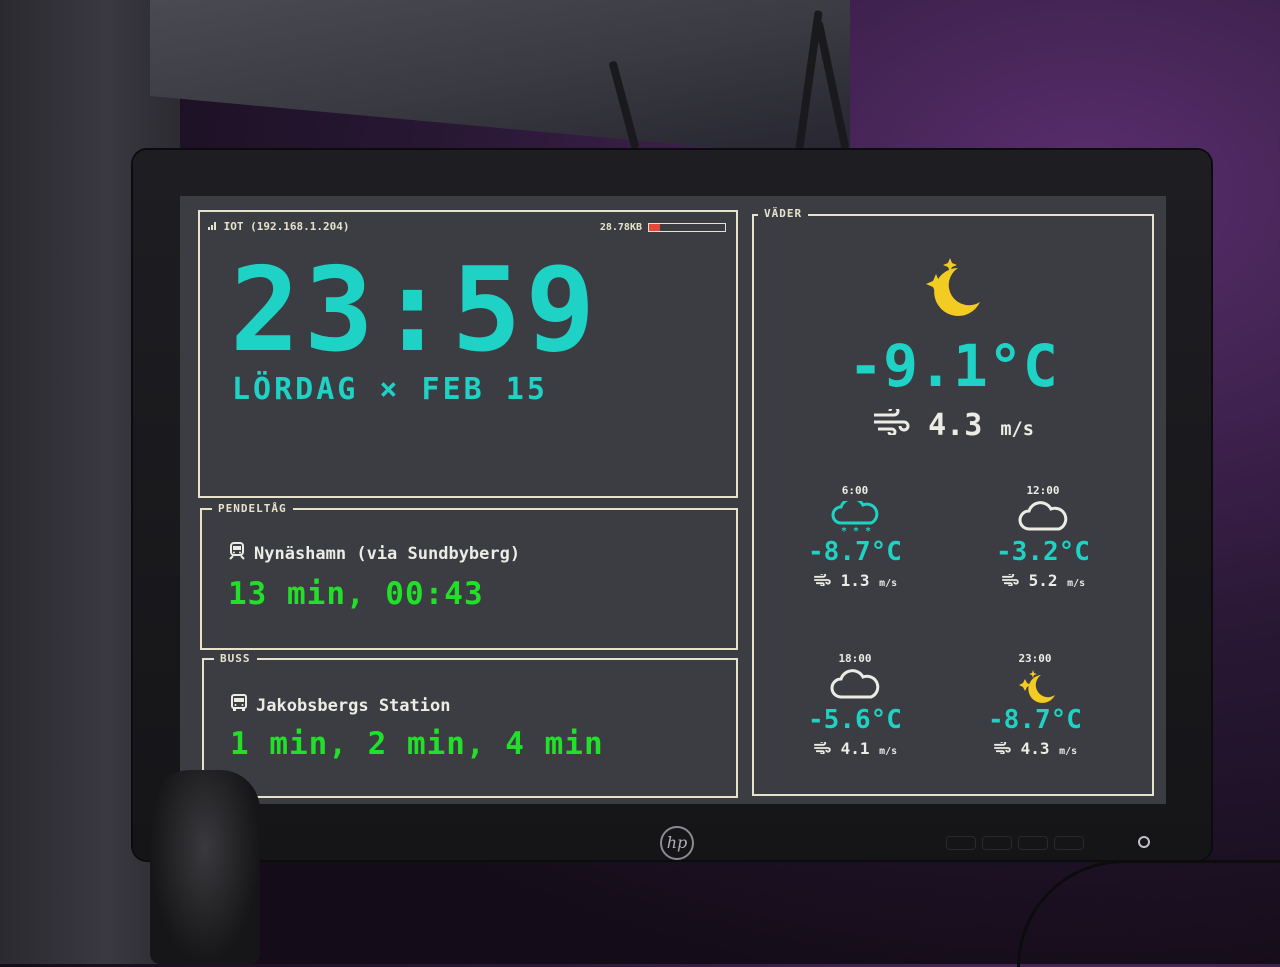 The image size is (1280, 967). What do you see at coordinates (356, 594) in the screenshot?
I see `train-departures: 13 min, 00:43` at bounding box center [356, 594].